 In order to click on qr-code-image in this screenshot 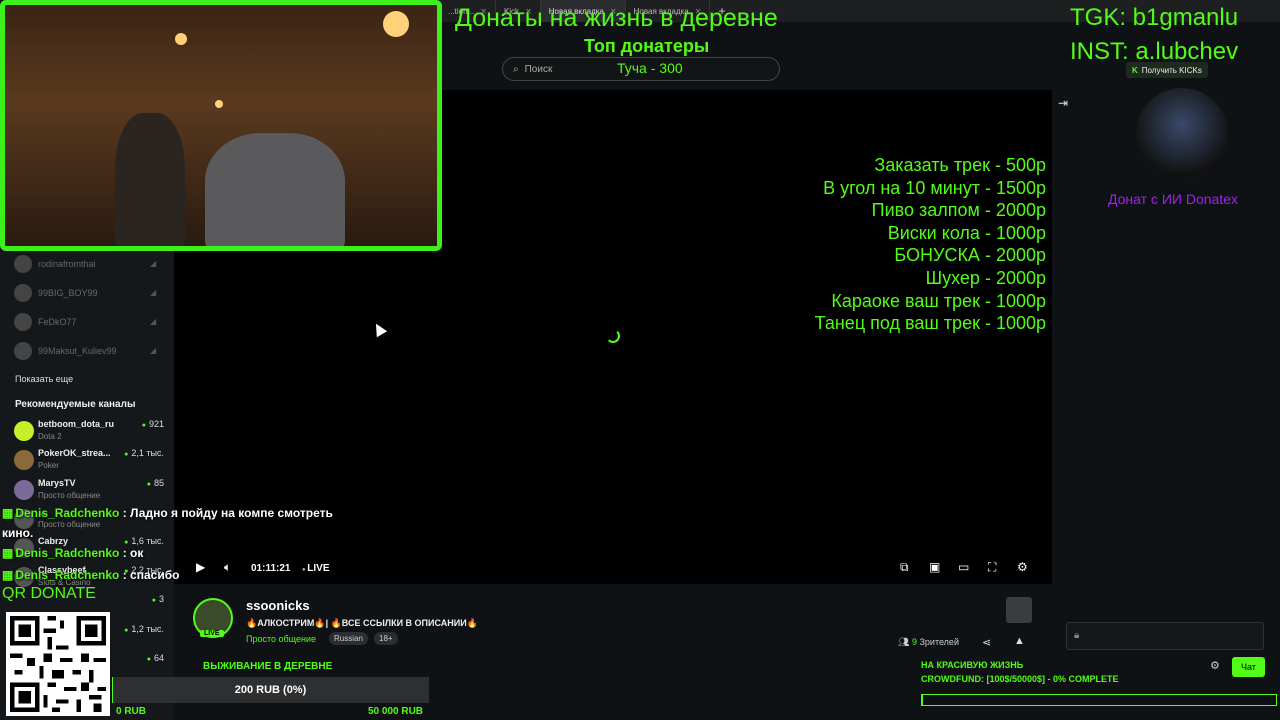, I will do `click(58, 664)`.